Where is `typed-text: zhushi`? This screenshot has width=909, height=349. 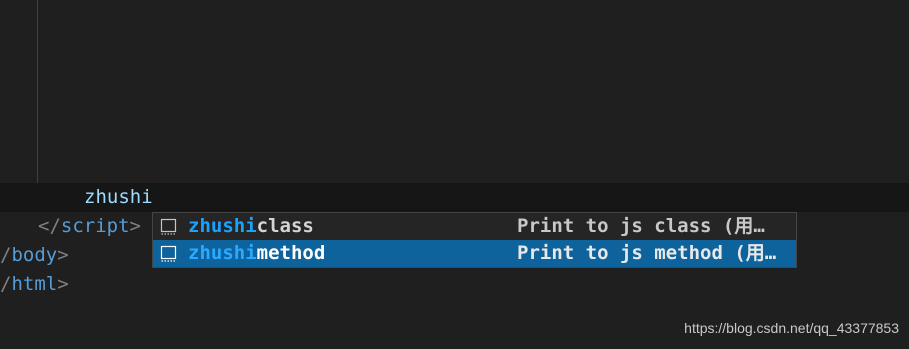
typed-text: zhushi is located at coordinates (118, 197).